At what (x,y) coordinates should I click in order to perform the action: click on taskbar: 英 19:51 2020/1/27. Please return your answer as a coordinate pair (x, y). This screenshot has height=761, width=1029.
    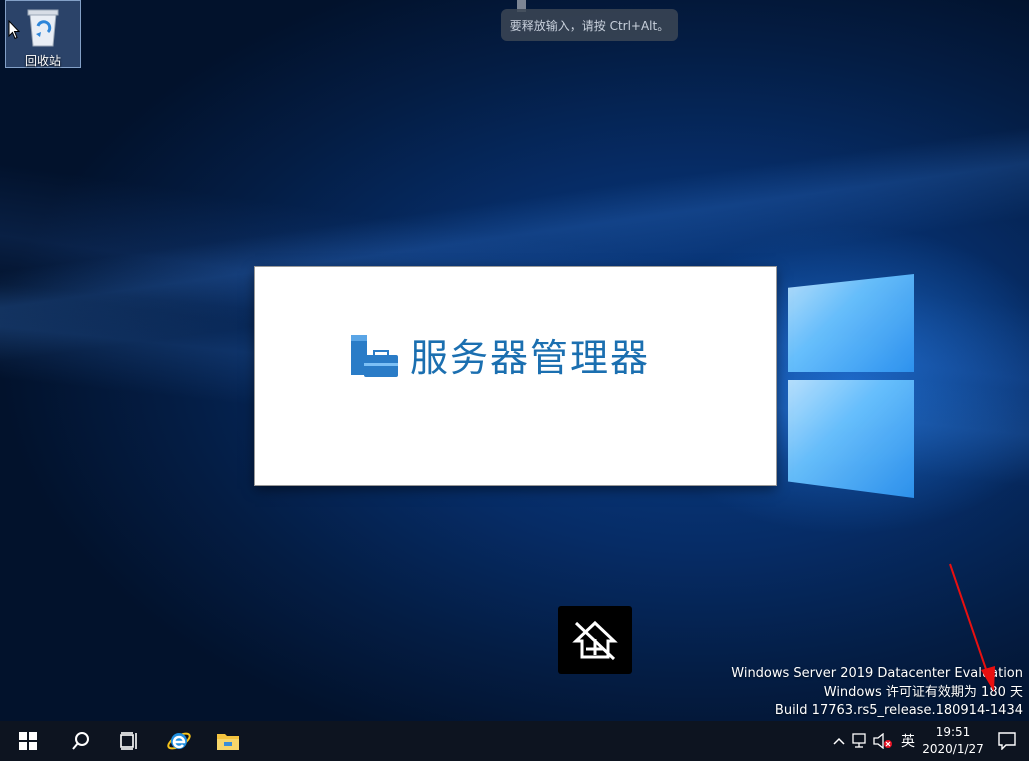
    Looking at the image, I should click on (514, 741).